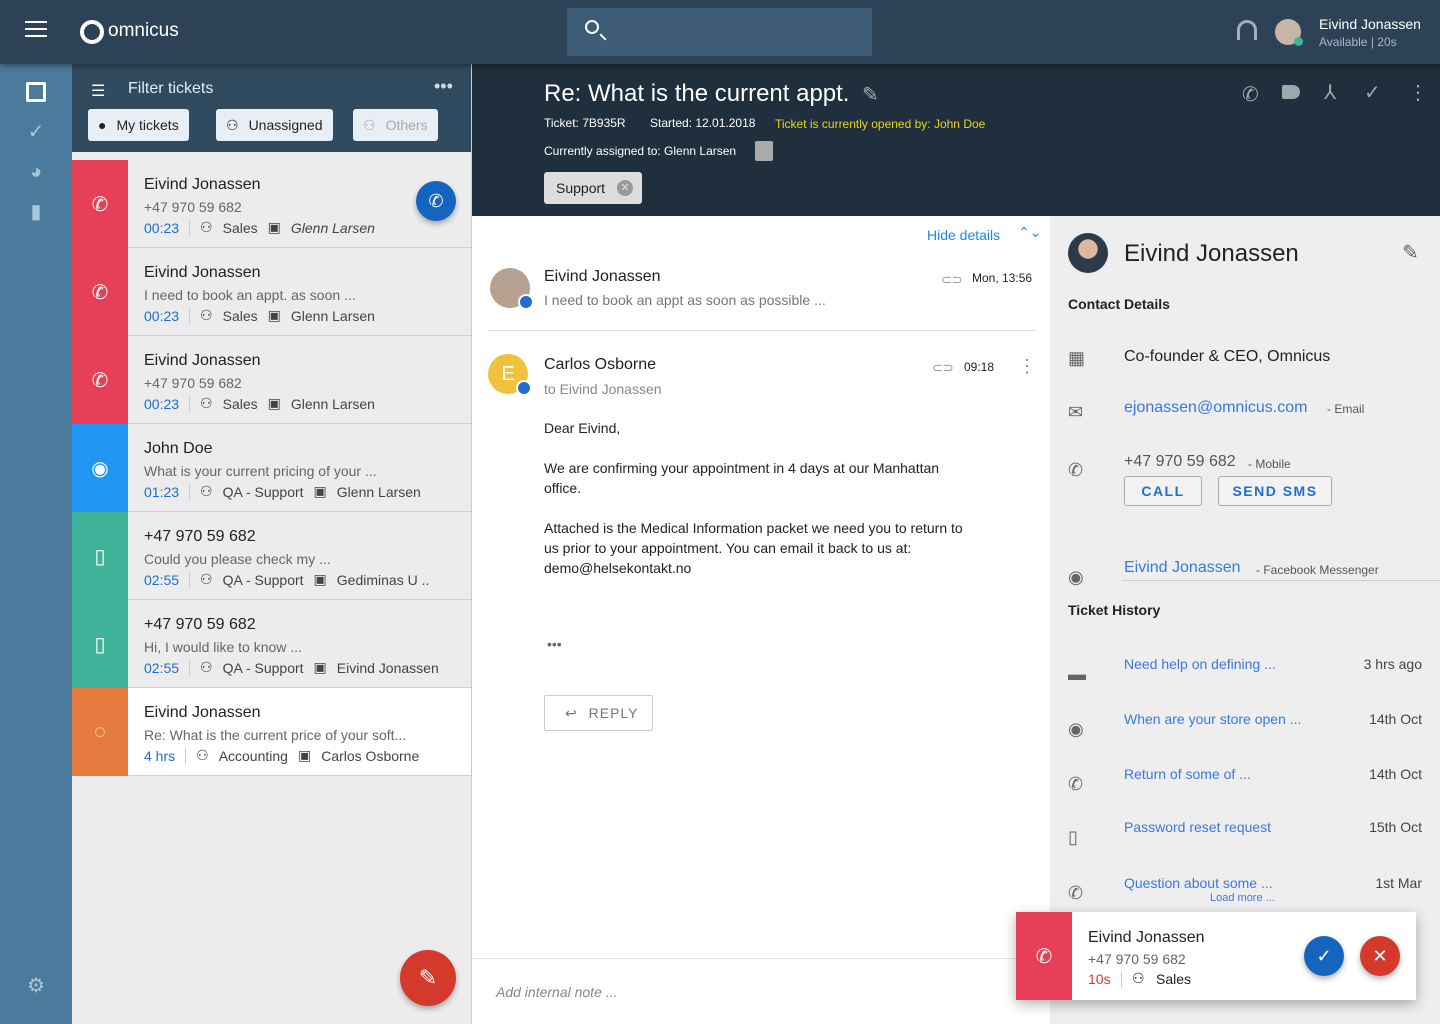 This screenshot has height=1024, width=1440. What do you see at coordinates (36, 212) in the screenshot?
I see `bar-chart-icon: ▮` at bounding box center [36, 212].